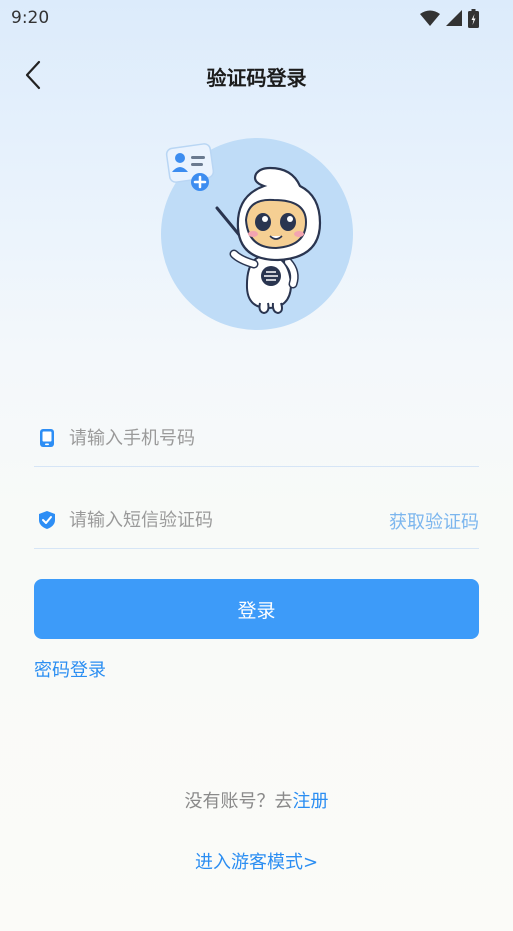  I want to click on shield-check-icon, so click(47, 520).